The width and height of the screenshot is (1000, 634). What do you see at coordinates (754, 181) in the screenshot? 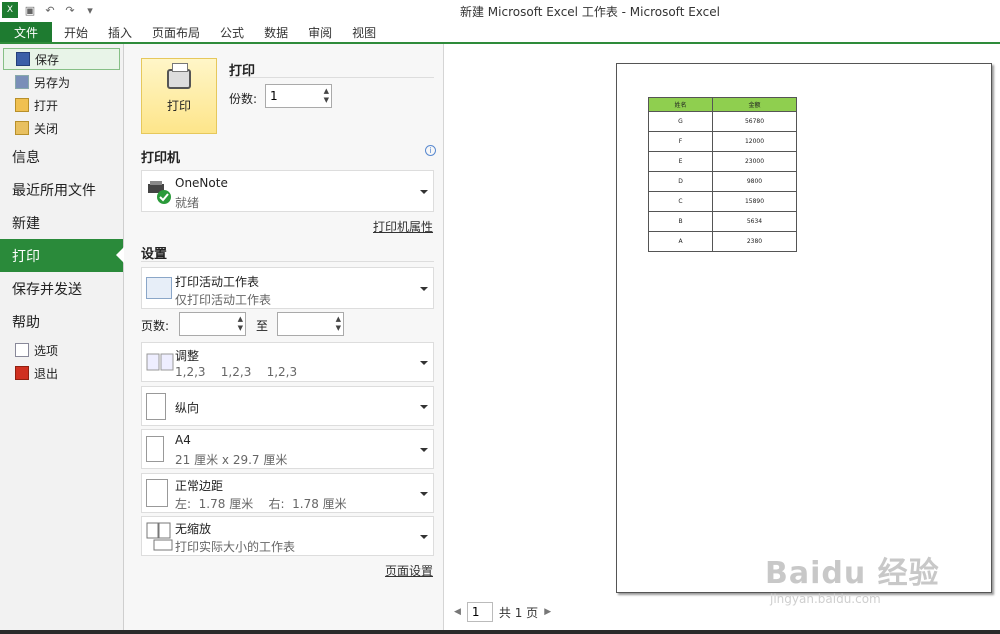
I see `table-cell: 9800` at bounding box center [754, 181].